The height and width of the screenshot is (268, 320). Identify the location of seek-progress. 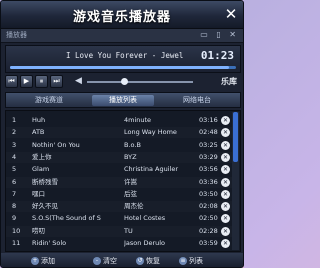
(120, 67).